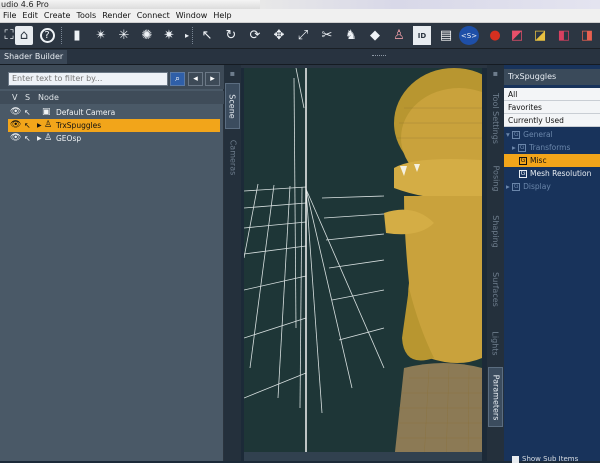 This screenshot has height=463, width=600. Describe the element at coordinates (86, 16) in the screenshot. I see `menu-tools: Tools` at that location.